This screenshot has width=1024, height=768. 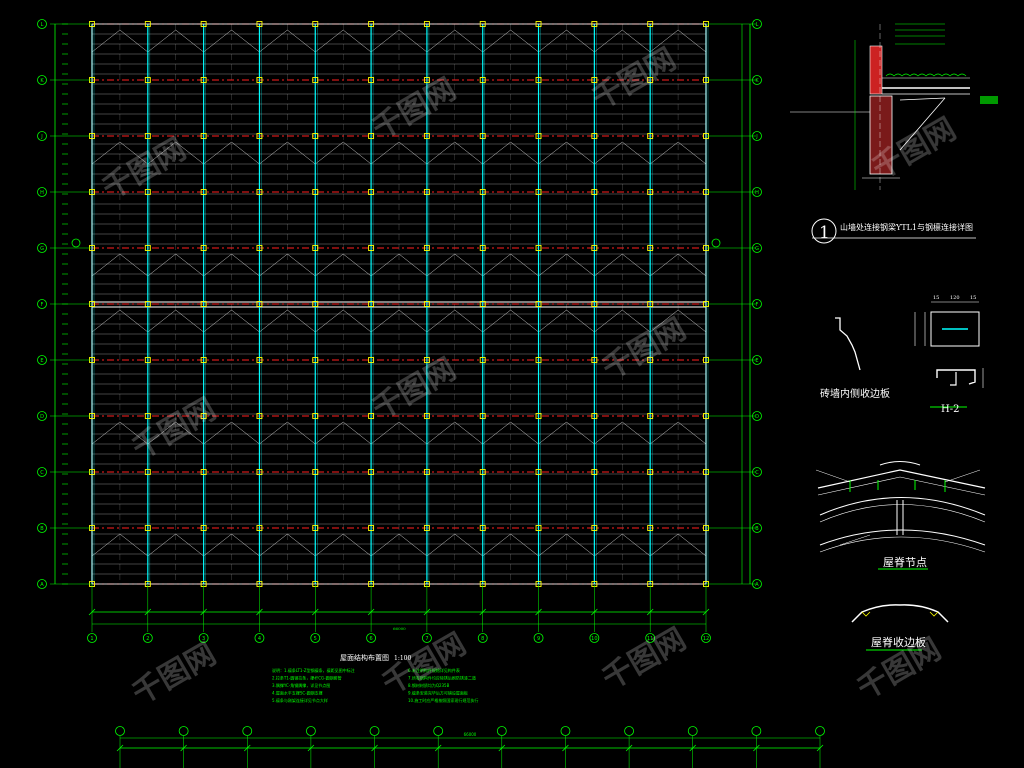 I want to click on detail-ridge-flashing, so click(x=900, y=613).